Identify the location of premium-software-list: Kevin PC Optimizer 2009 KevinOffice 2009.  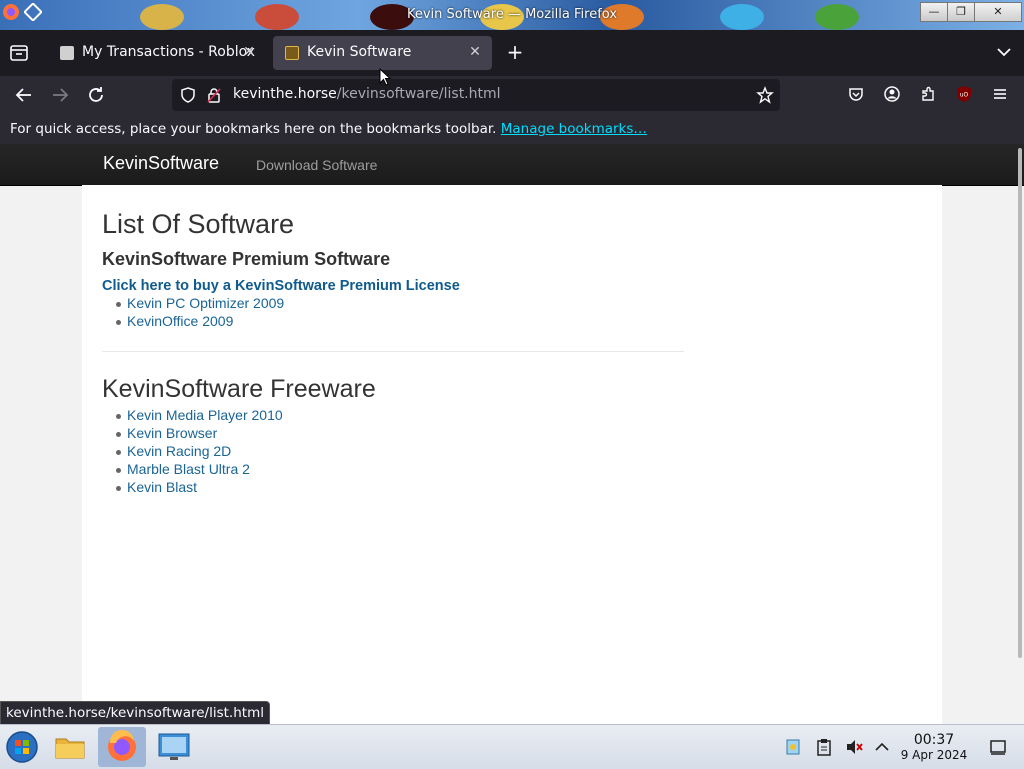
(193, 313).